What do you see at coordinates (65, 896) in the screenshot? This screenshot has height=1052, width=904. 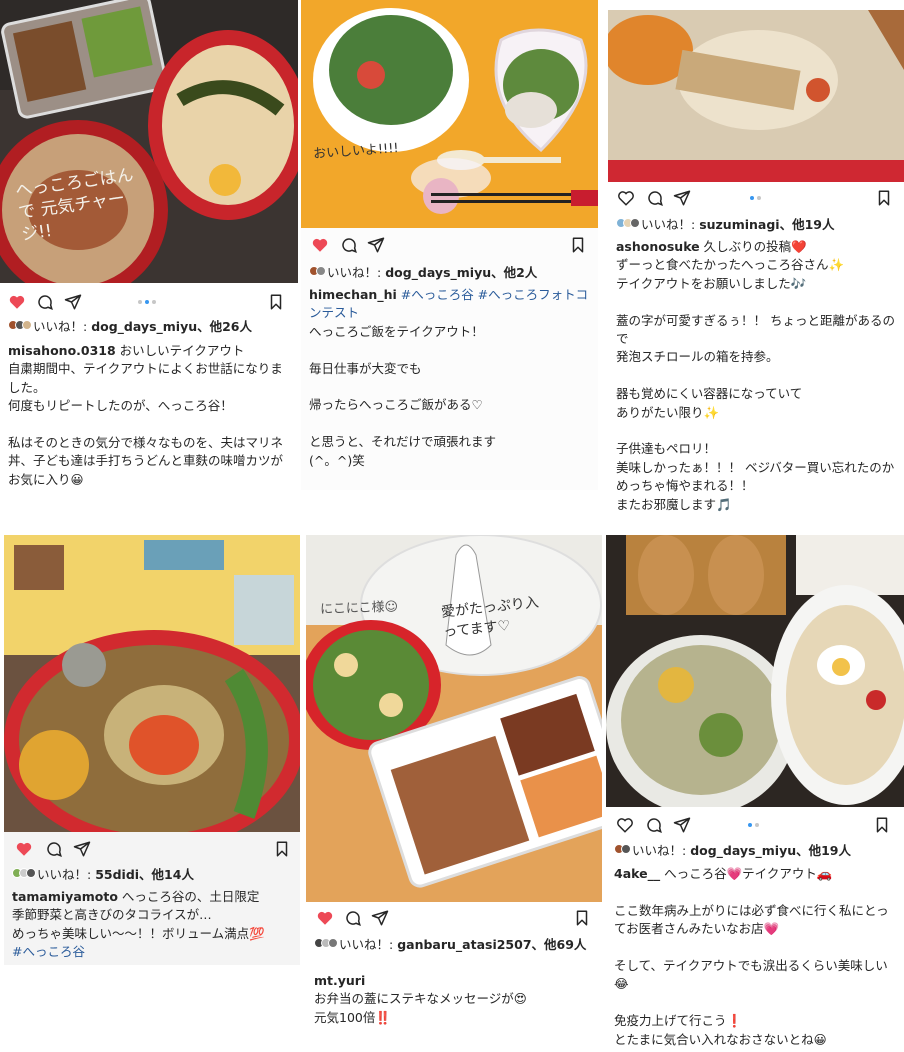 I see `username-link: tamamiyamoto` at bounding box center [65, 896].